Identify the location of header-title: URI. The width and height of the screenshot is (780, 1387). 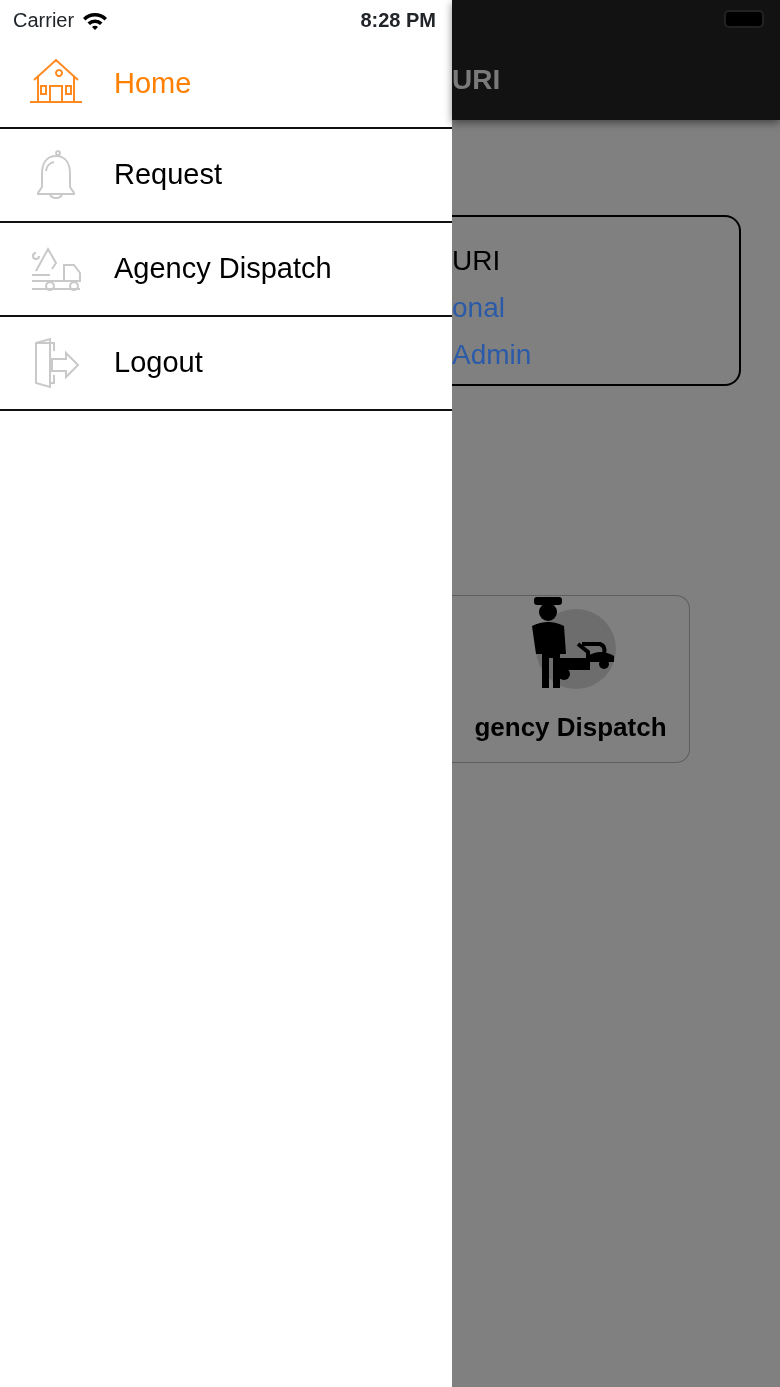
(477, 80).